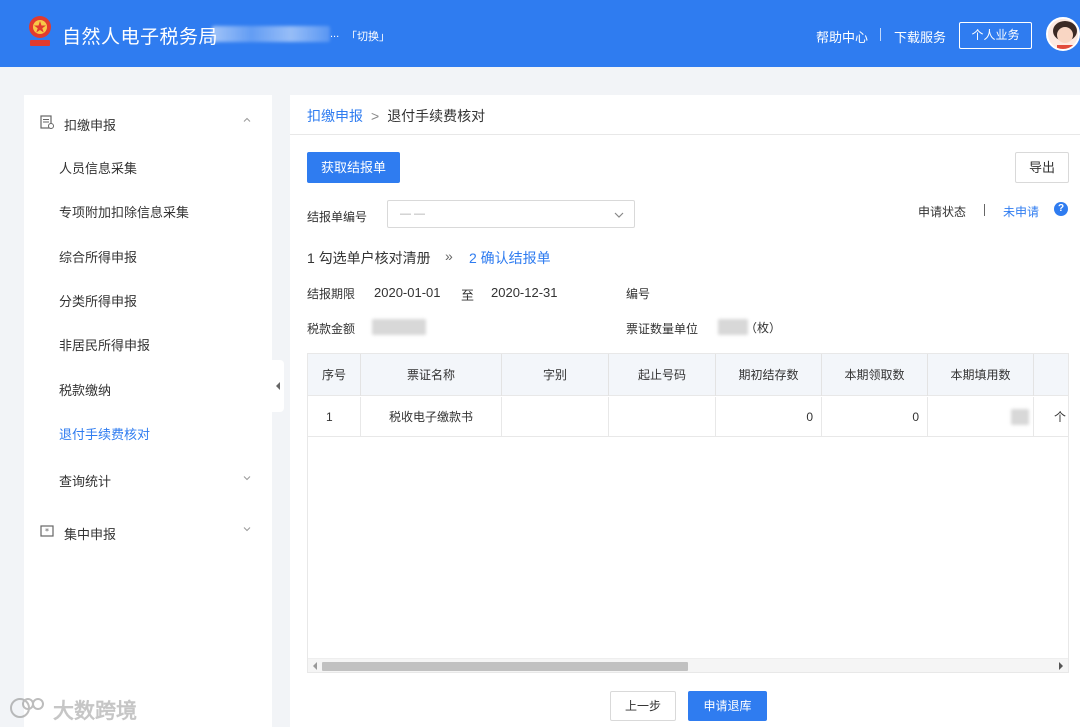 This screenshot has width=1080, height=727. I want to click on col-series: 字别, so click(555, 375).